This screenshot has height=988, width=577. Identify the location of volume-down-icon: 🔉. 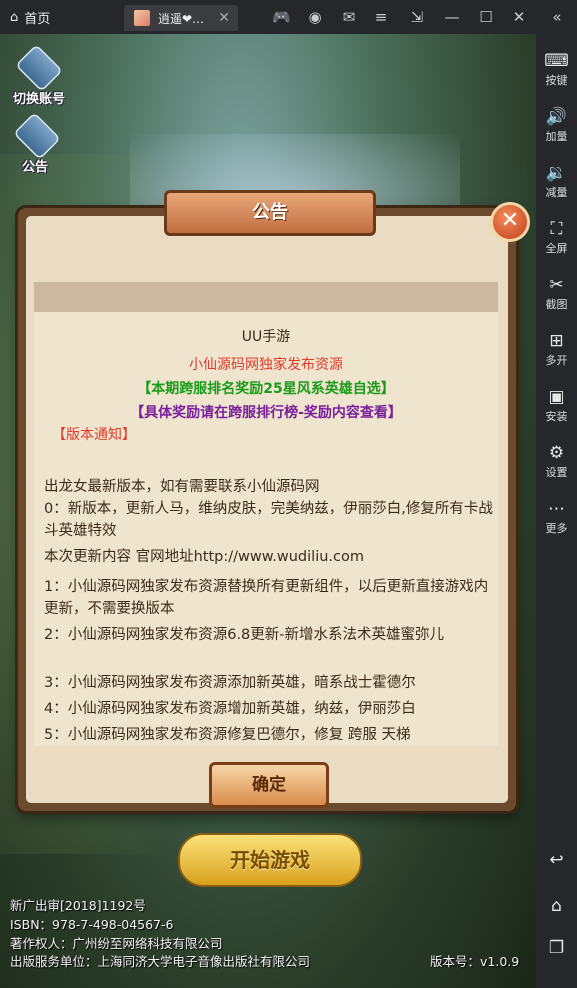
(556, 173).